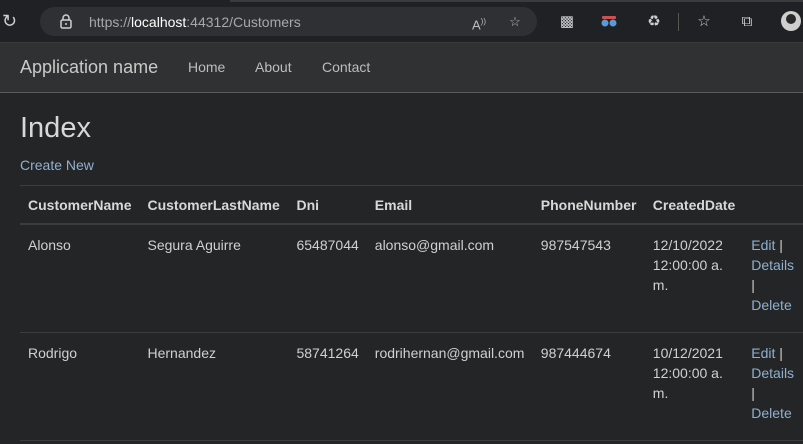 The height and width of the screenshot is (444, 803). Describe the element at coordinates (80, 278) in the screenshot. I see `cell-customer-name: Alonso` at that location.